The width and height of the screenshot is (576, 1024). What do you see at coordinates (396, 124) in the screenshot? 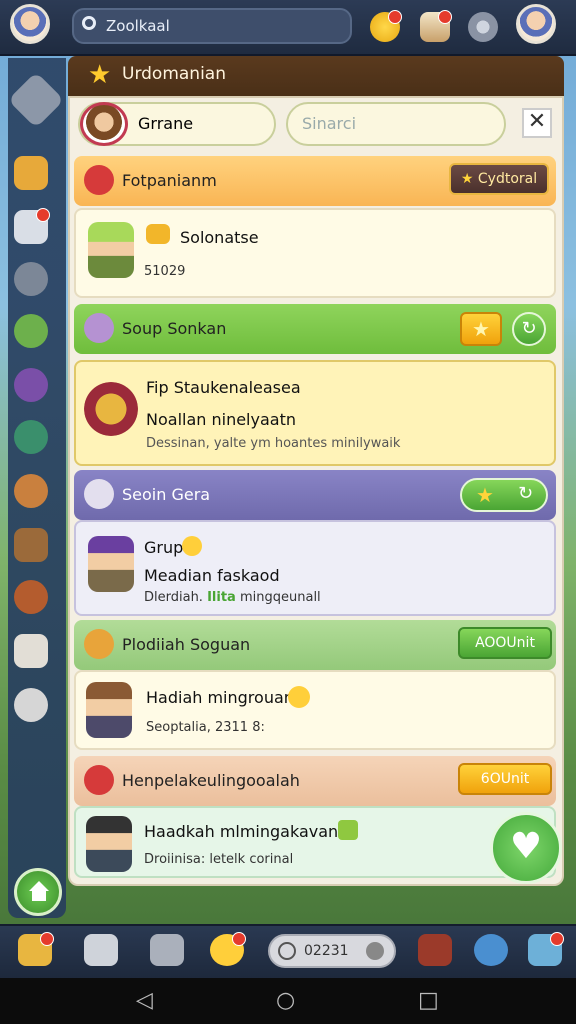
I see `search-input: Sinarci` at bounding box center [396, 124].